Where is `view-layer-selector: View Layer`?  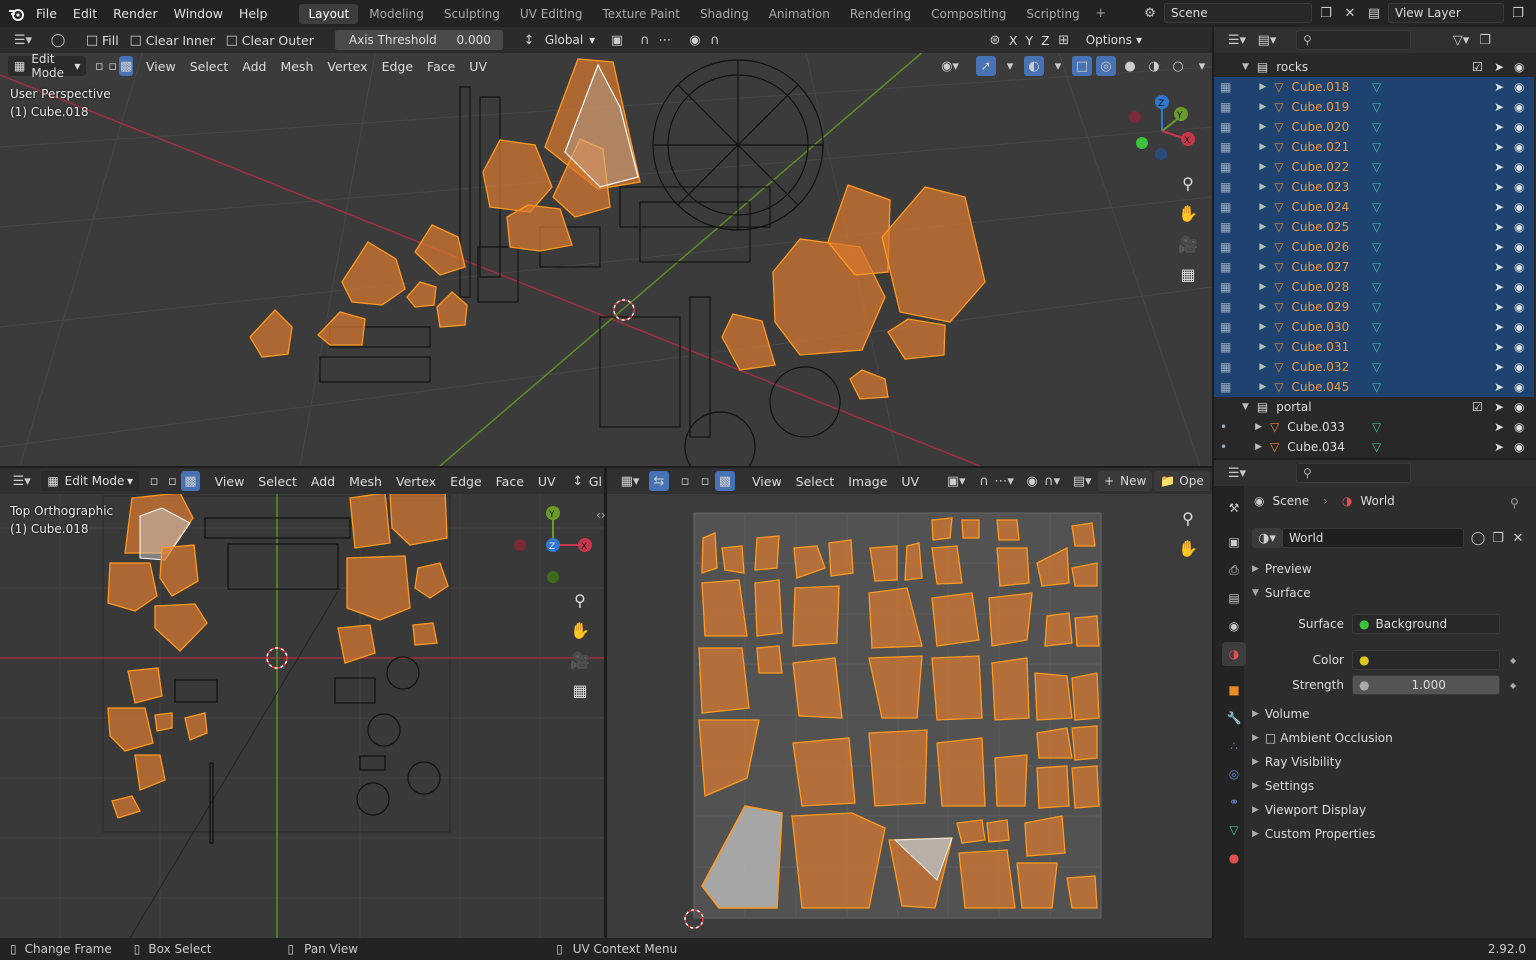
view-layer-selector: View Layer is located at coordinates (1446, 13).